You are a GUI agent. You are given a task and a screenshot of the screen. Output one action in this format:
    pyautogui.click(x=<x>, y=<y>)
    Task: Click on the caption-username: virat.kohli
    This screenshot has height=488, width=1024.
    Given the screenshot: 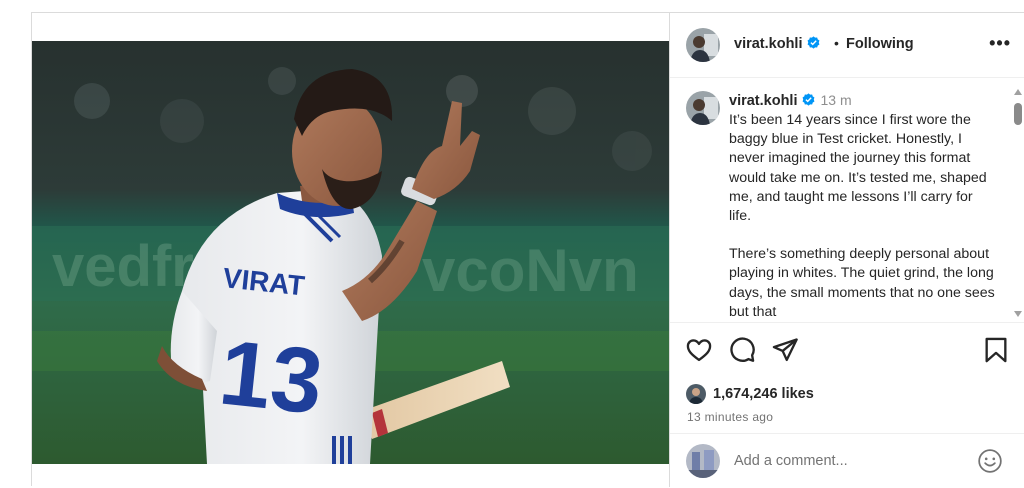 What is the action you would take?
    pyautogui.click(x=763, y=101)
    